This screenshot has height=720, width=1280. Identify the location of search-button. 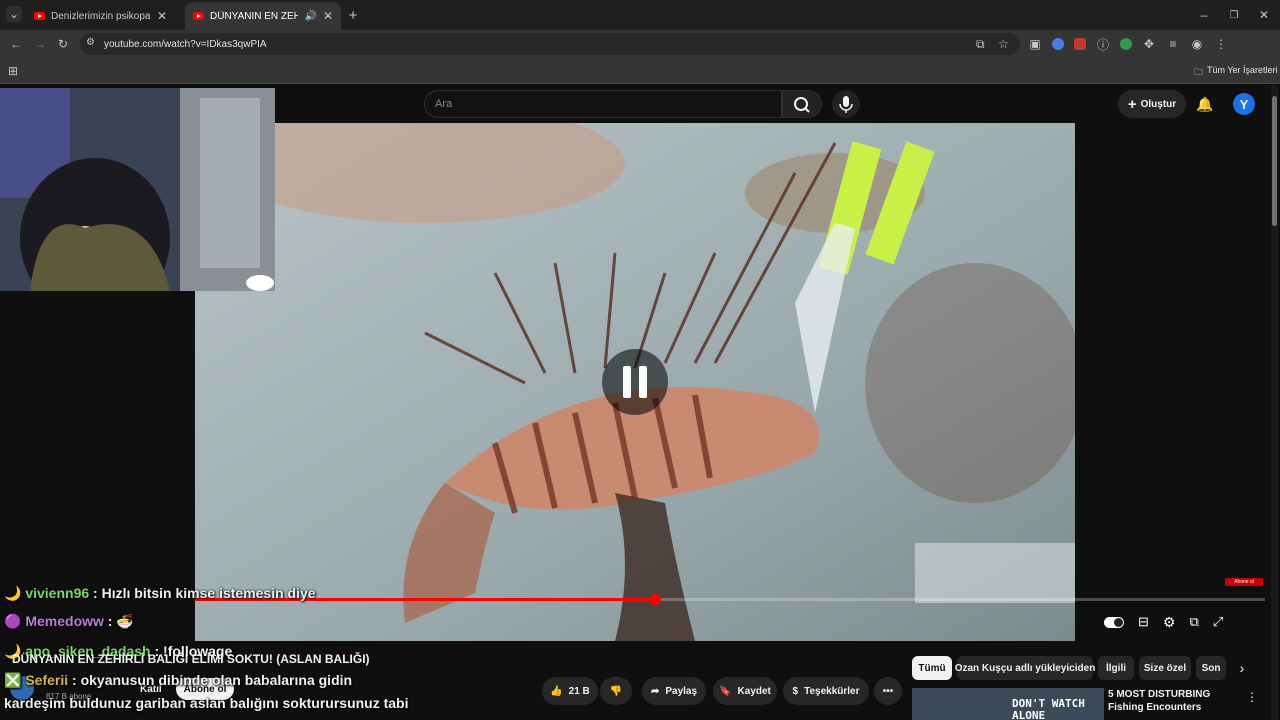
(802, 104).